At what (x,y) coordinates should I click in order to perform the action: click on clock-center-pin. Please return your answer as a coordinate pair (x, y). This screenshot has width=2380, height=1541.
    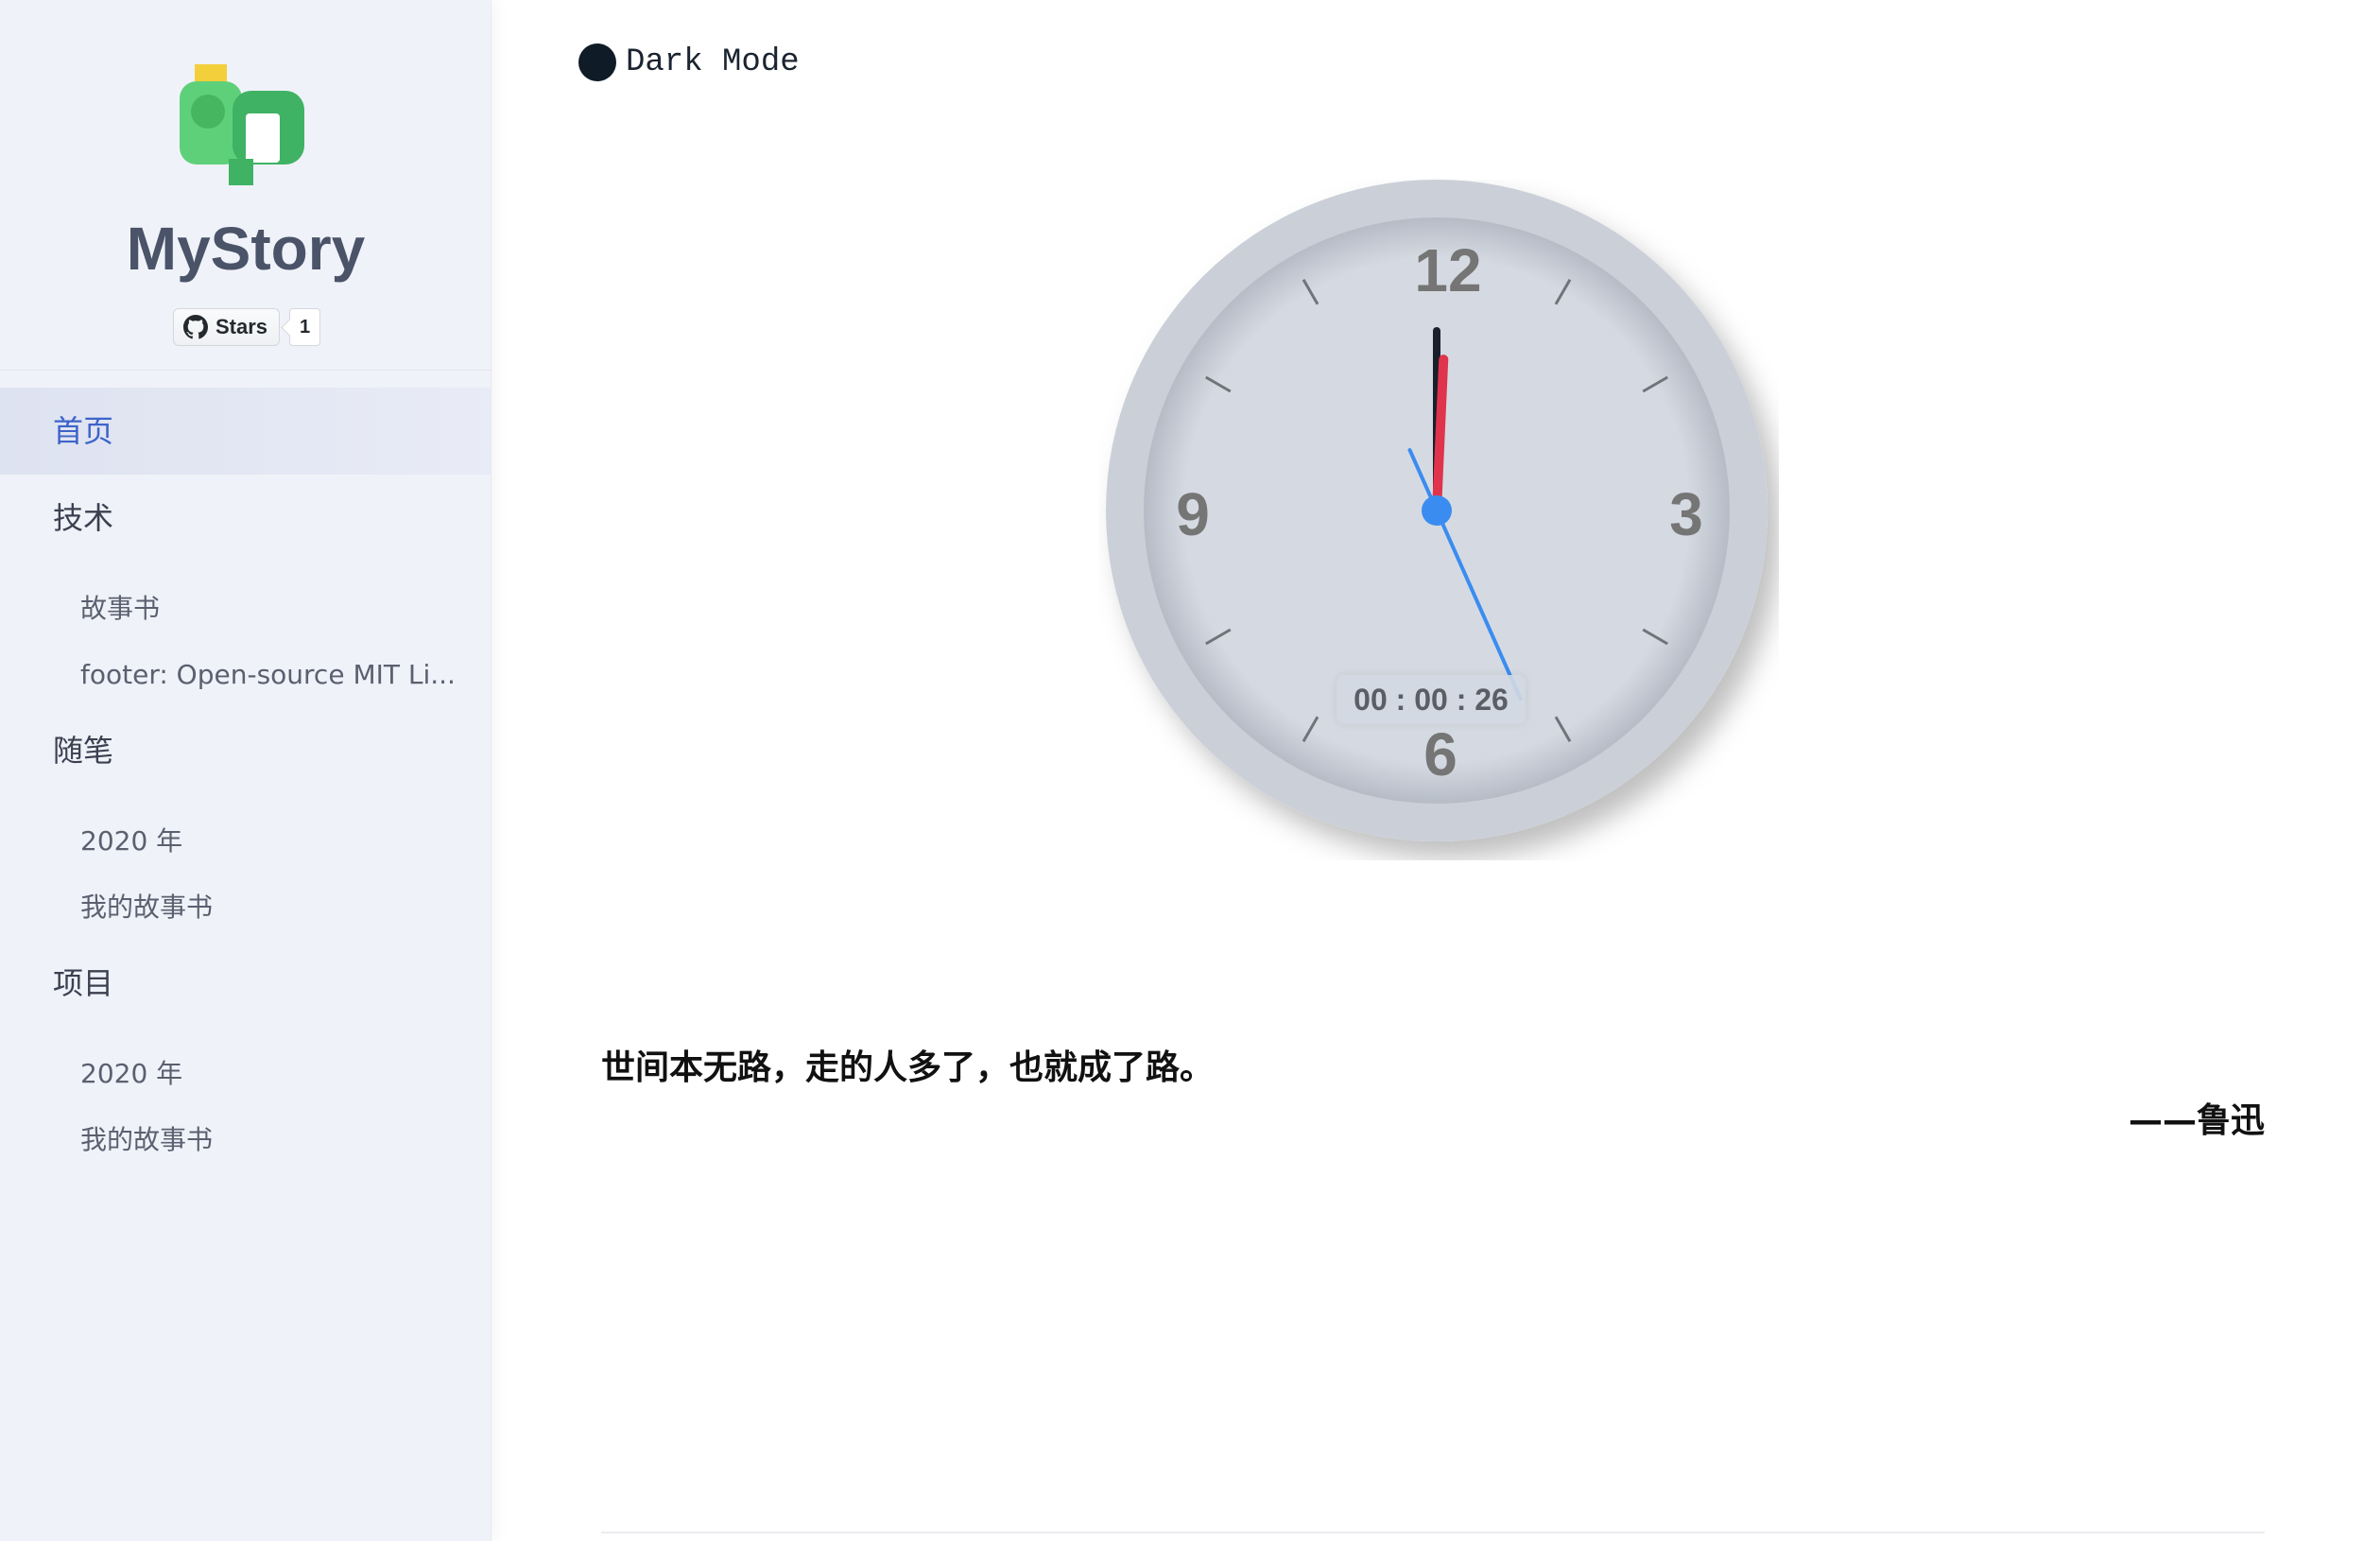
    Looking at the image, I should click on (1437, 510).